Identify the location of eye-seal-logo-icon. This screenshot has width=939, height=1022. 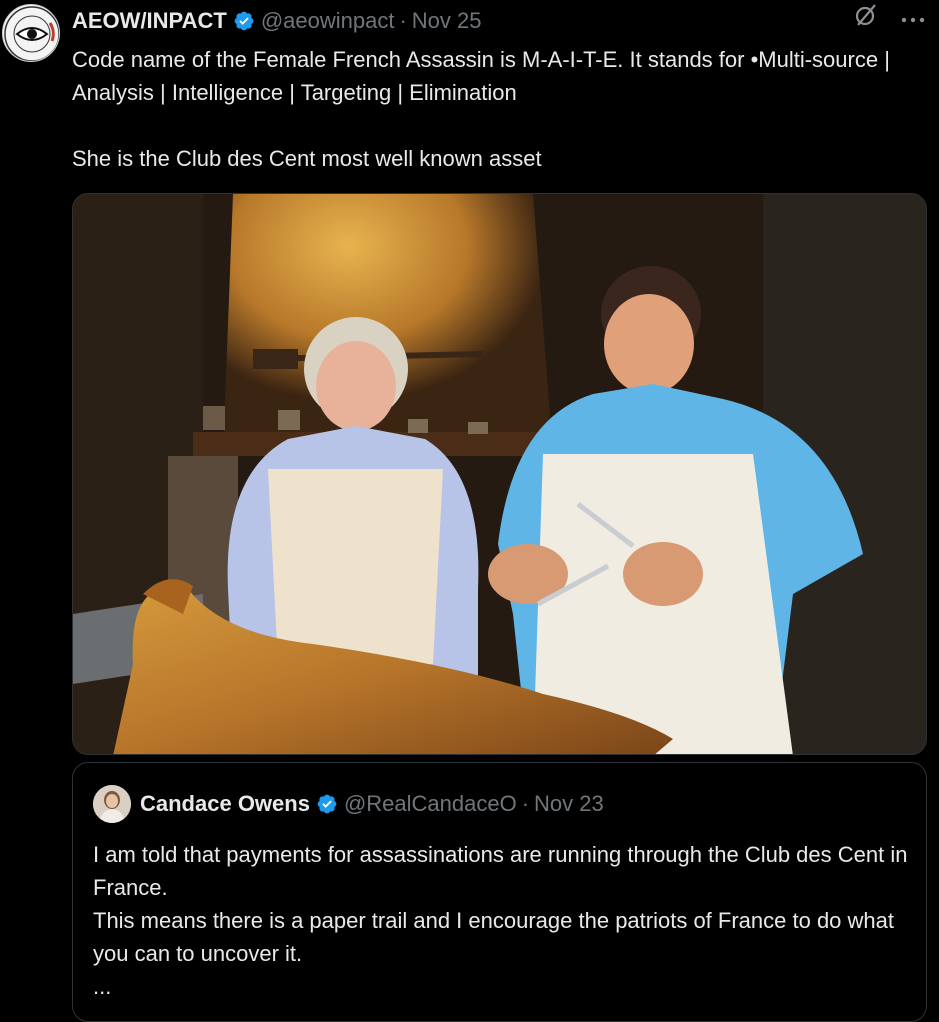
(31, 33).